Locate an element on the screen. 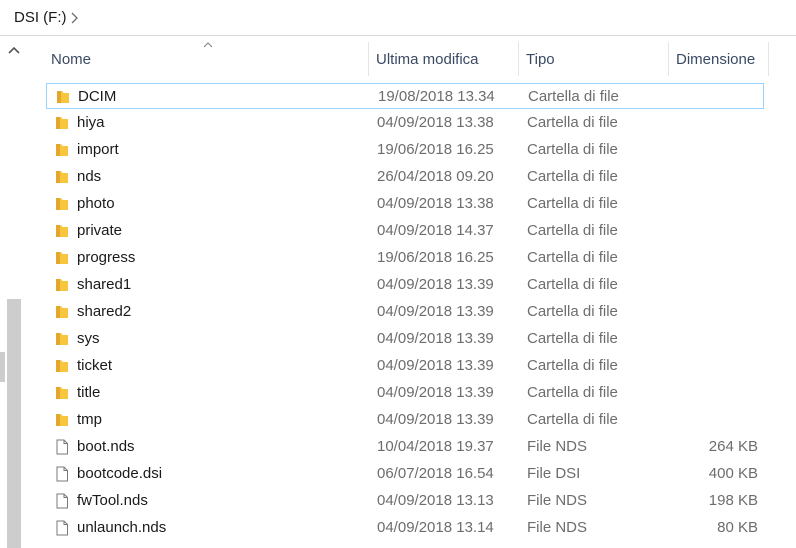 The height and width of the screenshot is (548, 796). item-name: DCIM is located at coordinates (97, 96).